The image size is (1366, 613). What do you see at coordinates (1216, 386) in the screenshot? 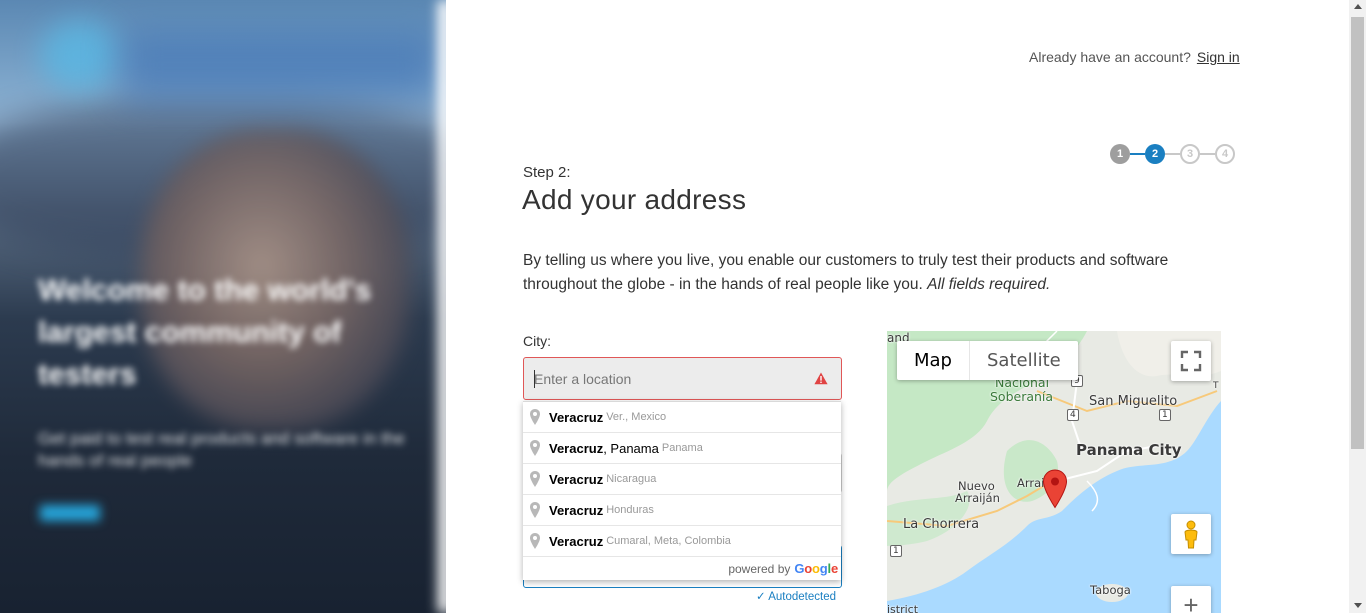
I see `map-label: T` at bounding box center [1216, 386].